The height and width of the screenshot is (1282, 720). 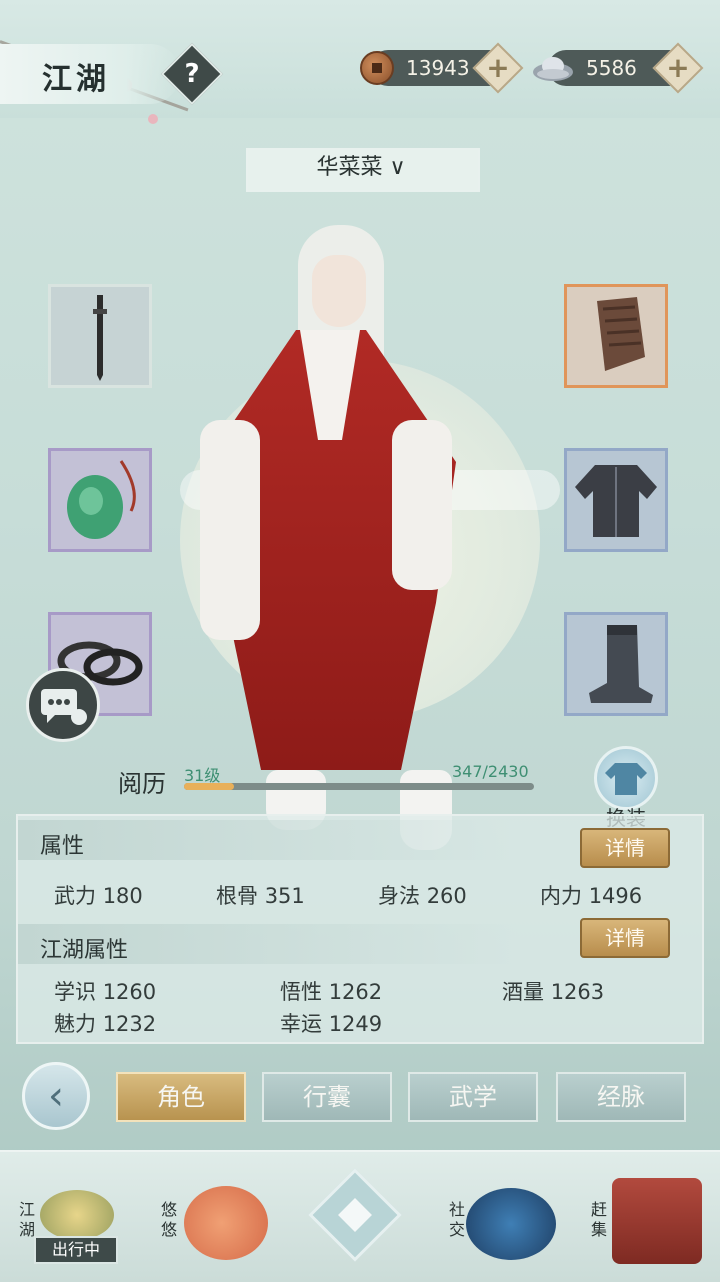 I want to click on attribute-section-title: 属性, so click(x=62, y=846).